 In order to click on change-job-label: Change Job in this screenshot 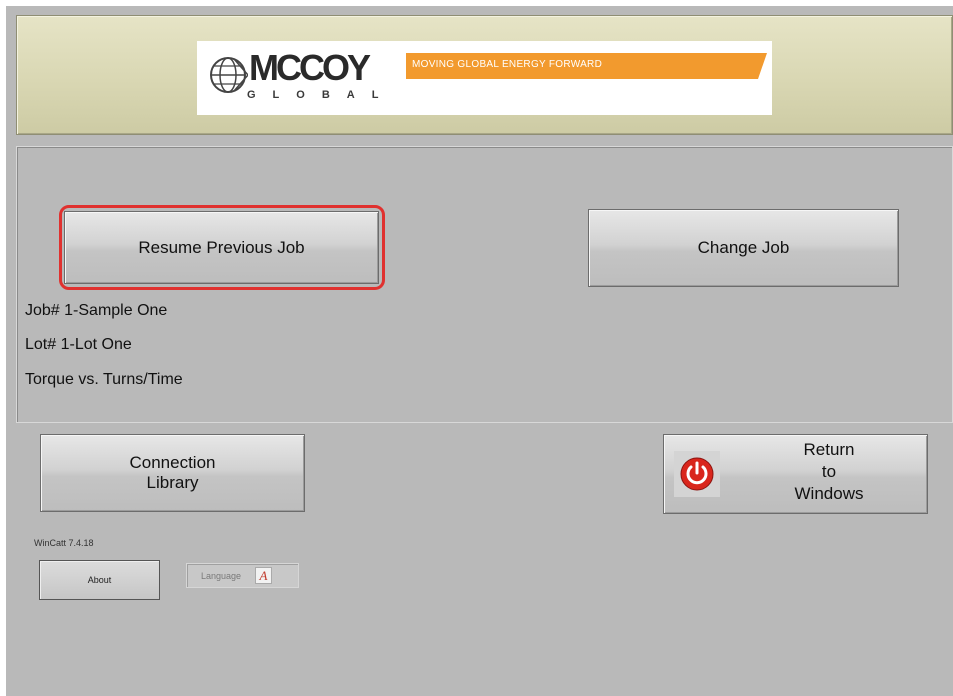, I will do `click(743, 247)`.